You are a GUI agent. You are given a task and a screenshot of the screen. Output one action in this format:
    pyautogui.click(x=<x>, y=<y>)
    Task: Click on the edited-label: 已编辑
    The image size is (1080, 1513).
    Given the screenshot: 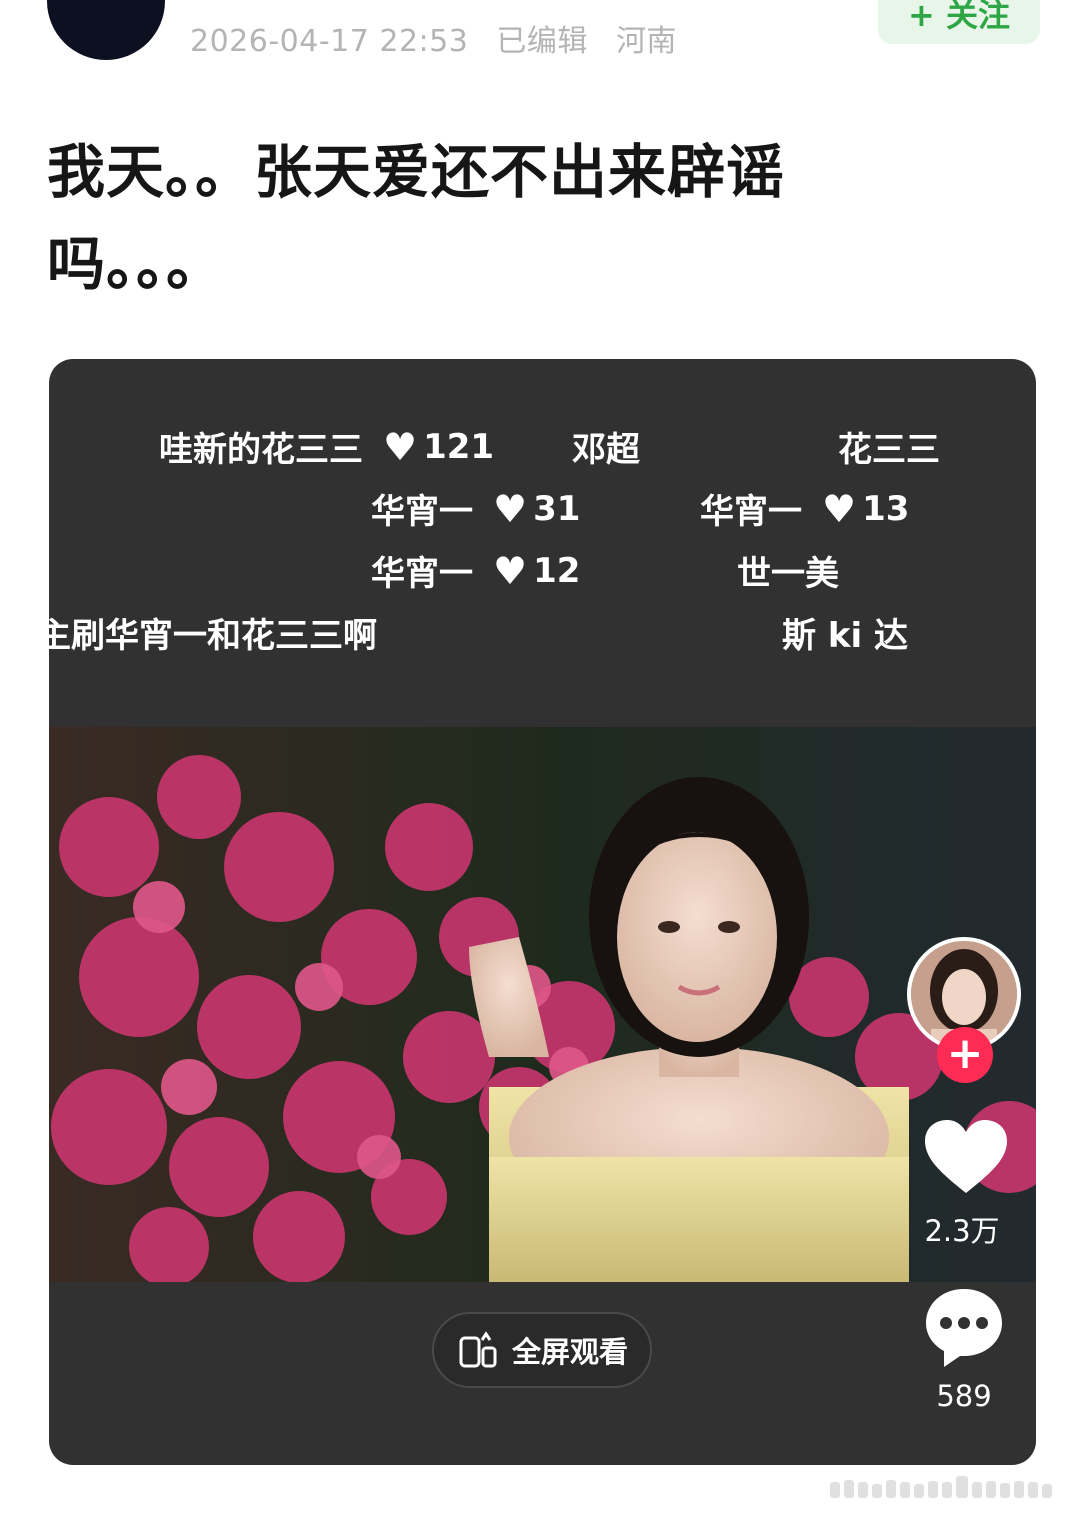 What is the action you would take?
    pyautogui.click(x=542, y=41)
    